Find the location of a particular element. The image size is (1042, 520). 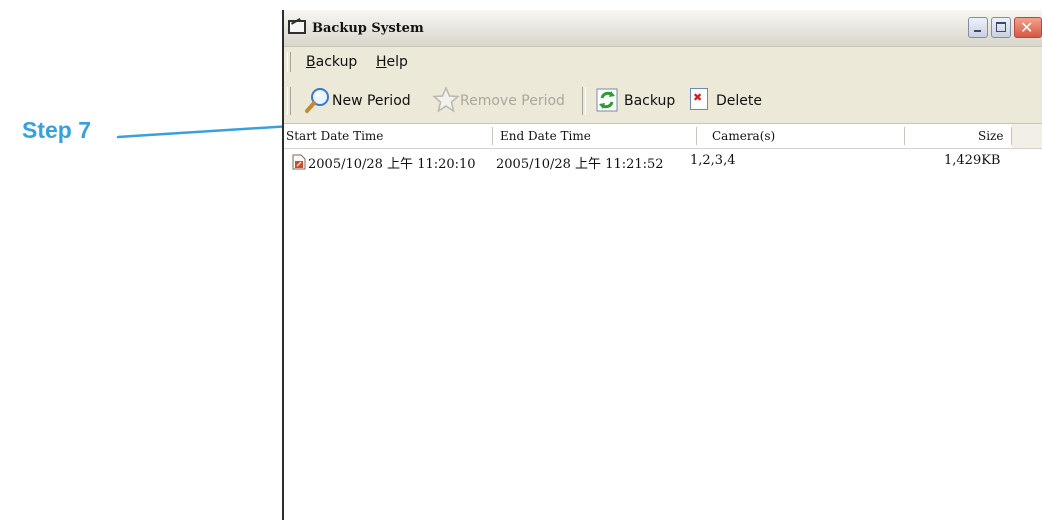

app-window-icon is located at coordinates (297, 27).